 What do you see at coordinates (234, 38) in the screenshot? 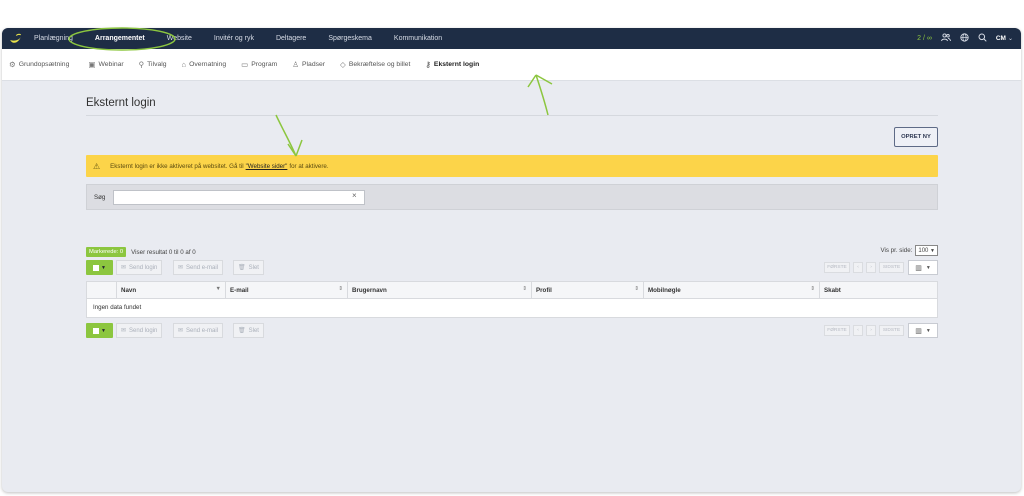
I see `topnav-item-inviter-og-ryk: Invitér og ryk` at bounding box center [234, 38].